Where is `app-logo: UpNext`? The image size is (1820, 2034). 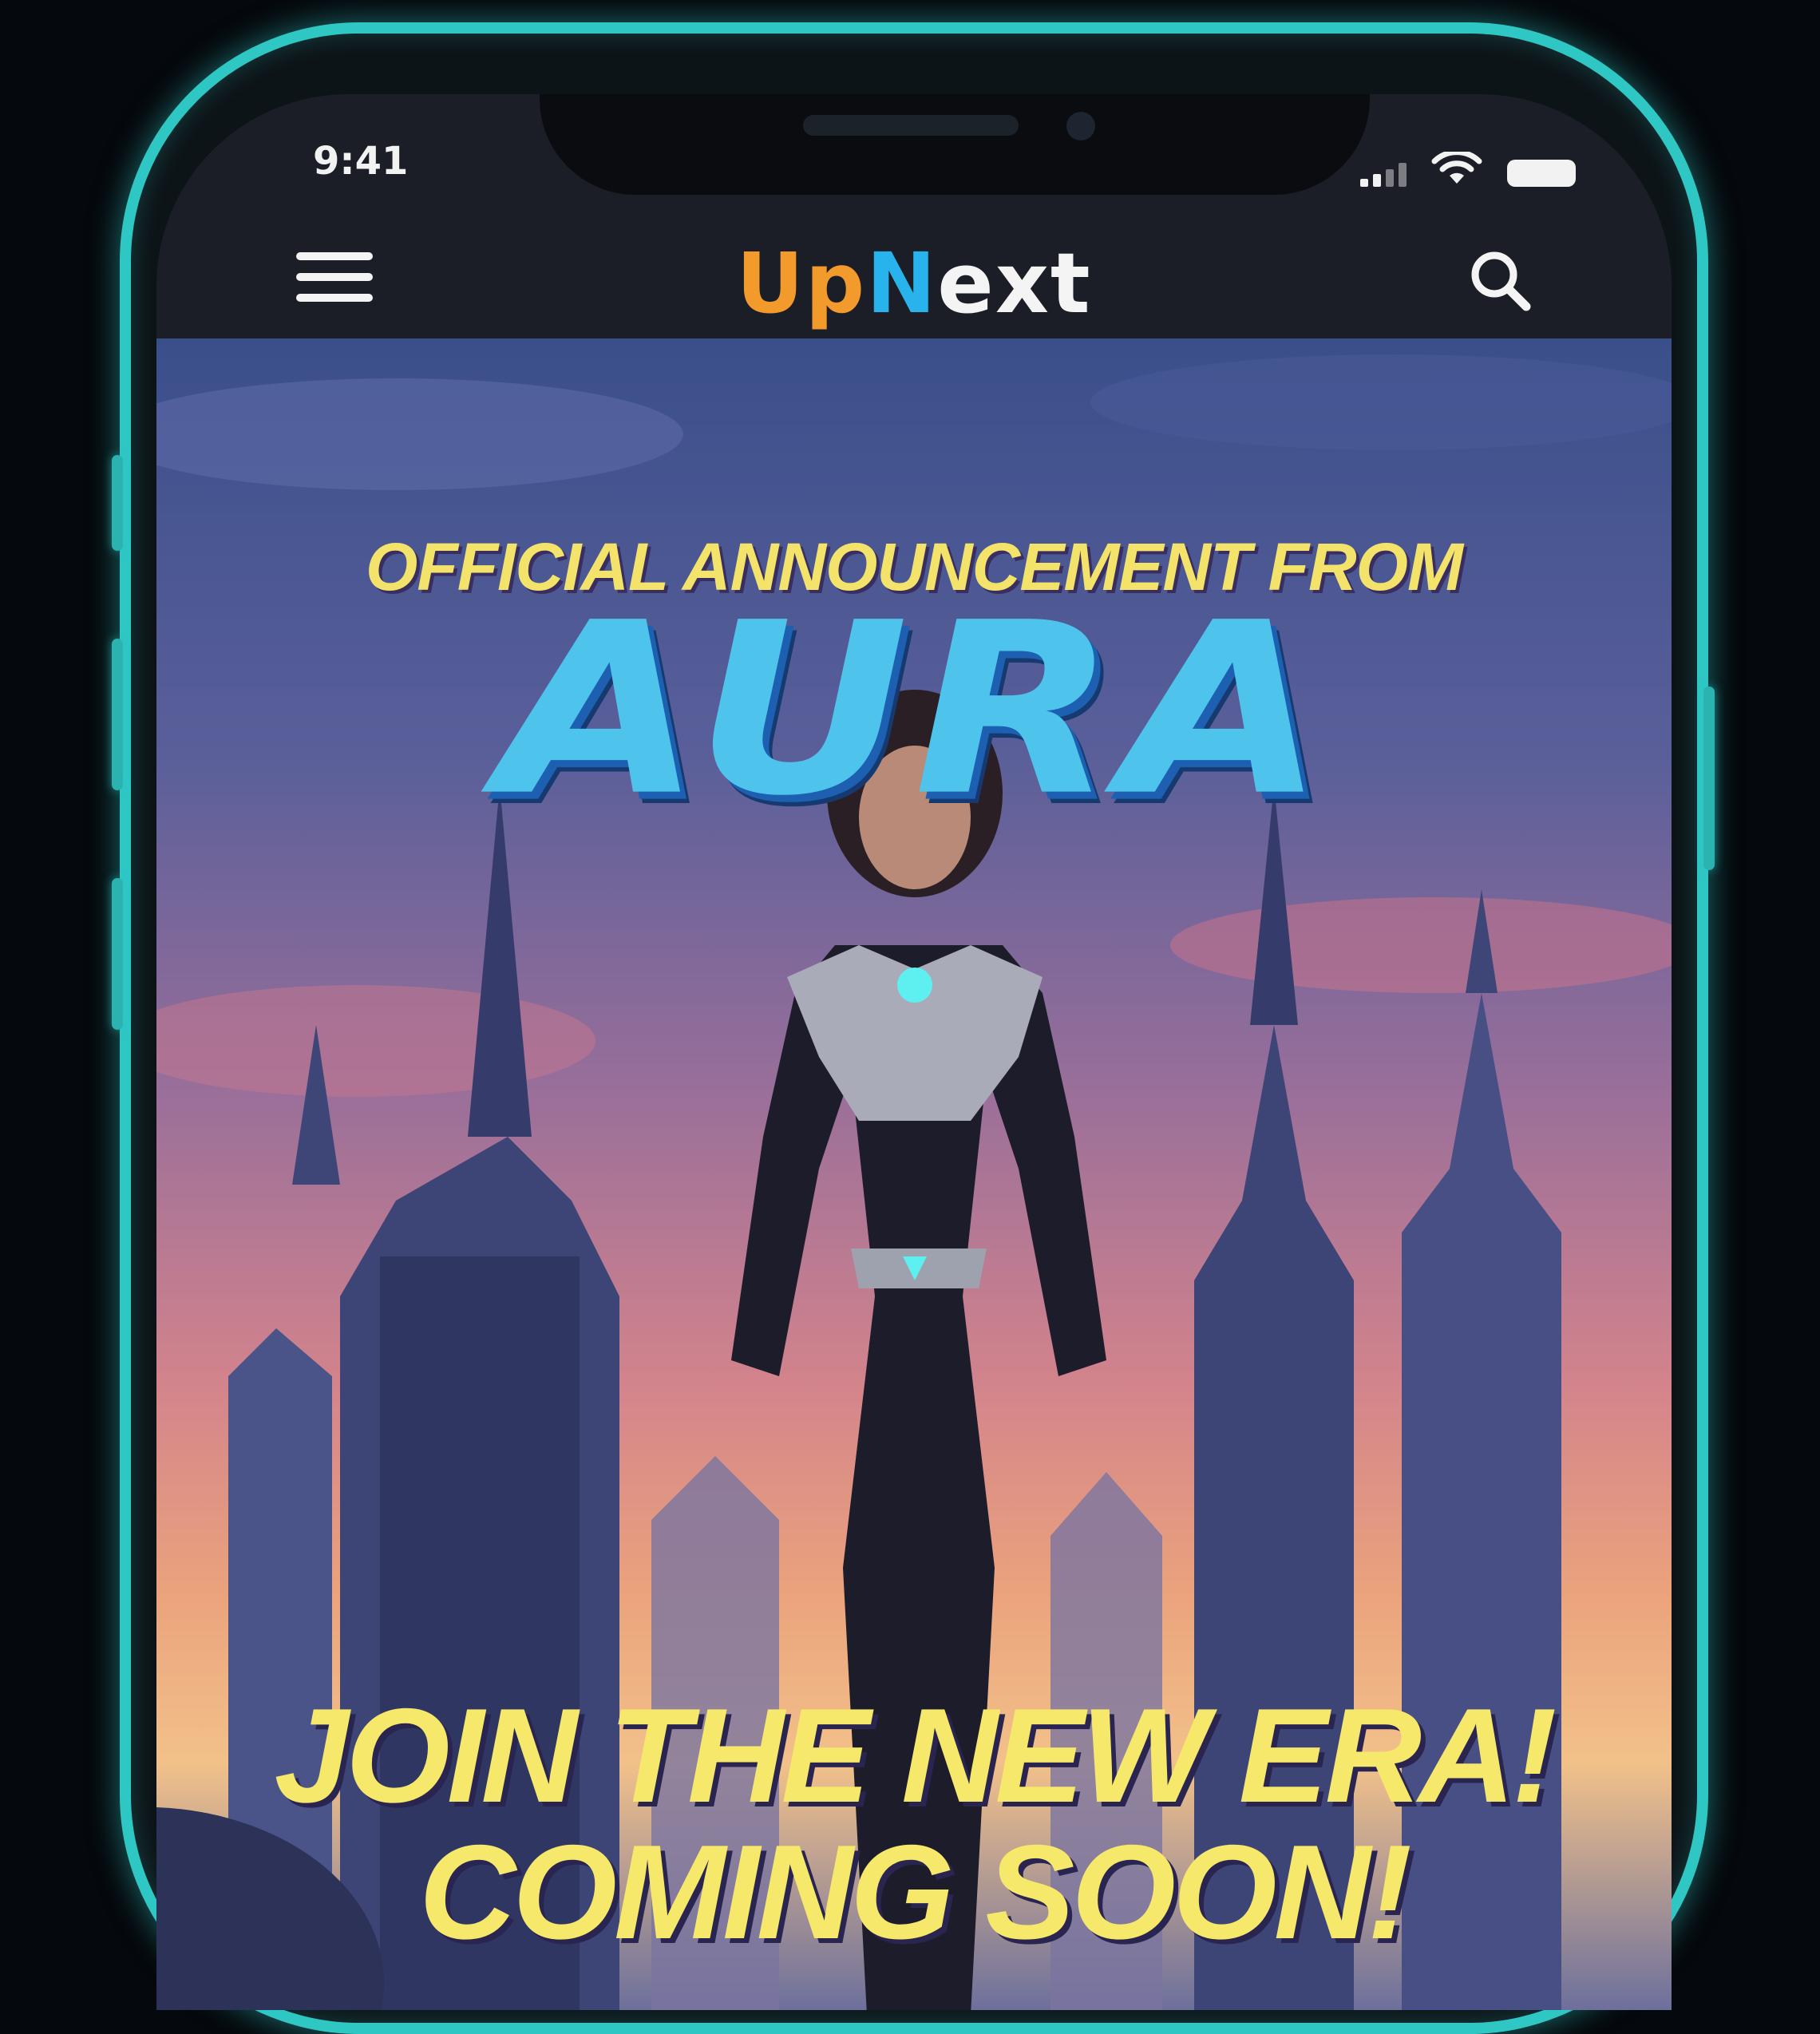 app-logo: UpNext is located at coordinates (914, 283).